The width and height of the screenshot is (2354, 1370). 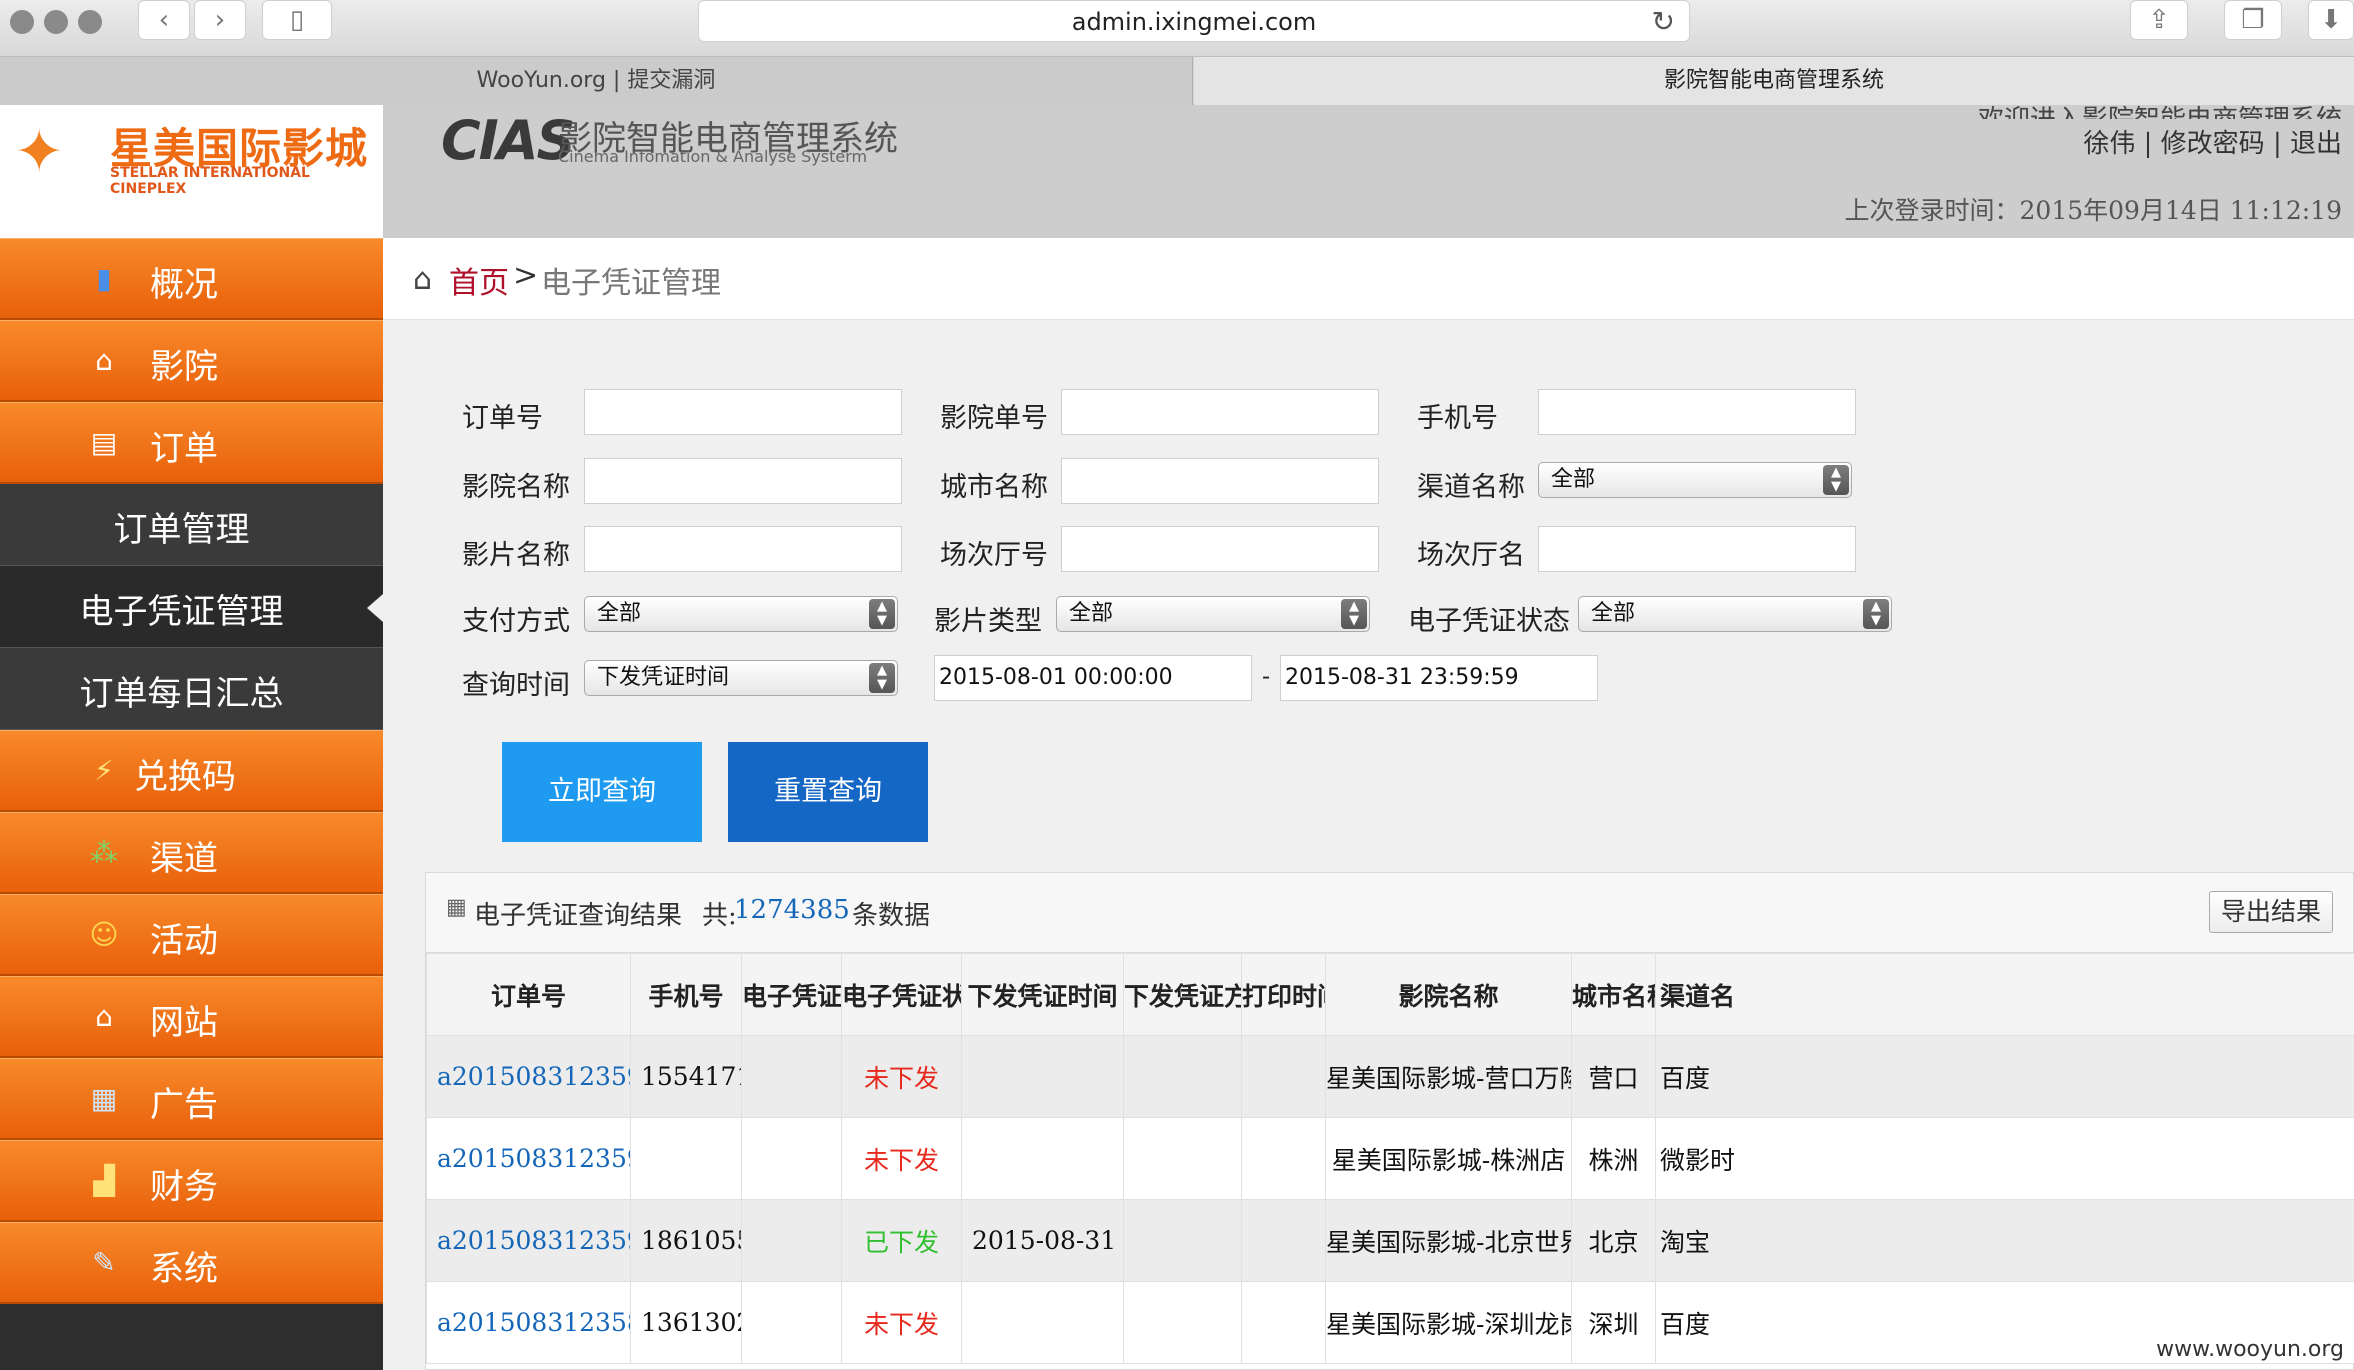 I want to click on hall-name-input, so click(x=1697, y=549).